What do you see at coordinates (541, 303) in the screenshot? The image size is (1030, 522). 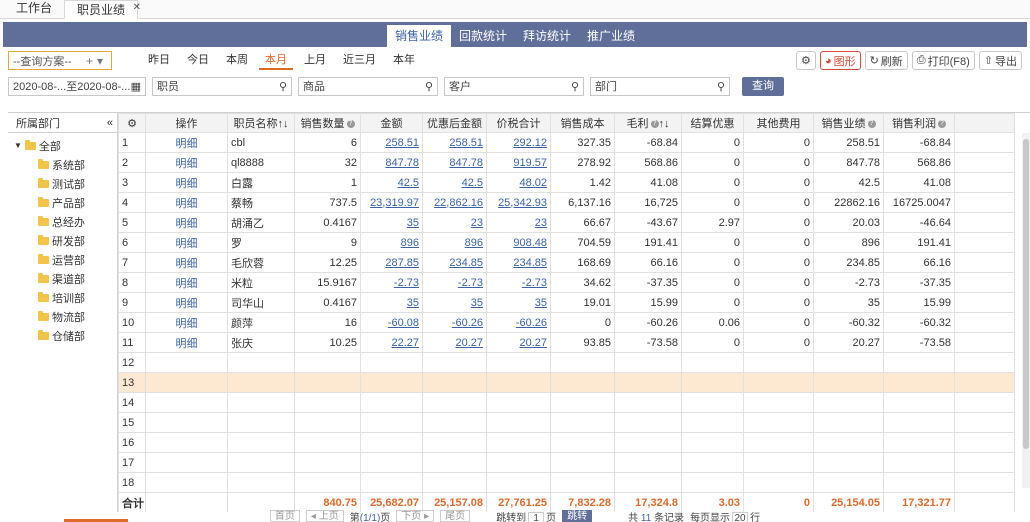 I see `tax-link: 35` at bounding box center [541, 303].